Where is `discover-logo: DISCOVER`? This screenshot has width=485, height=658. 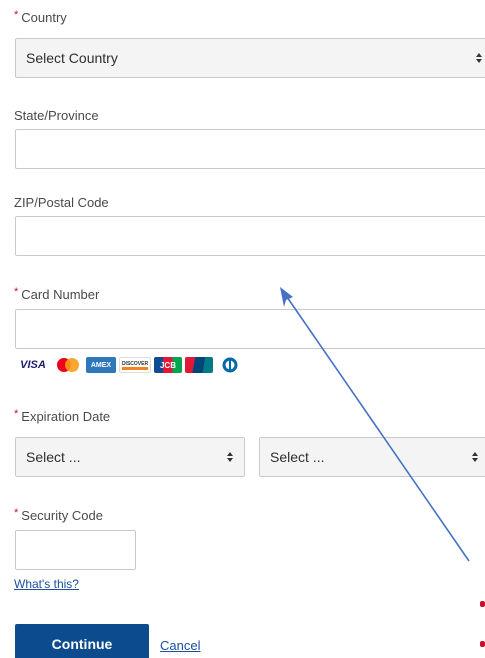
discover-logo: DISCOVER is located at coordinates (135, 365).